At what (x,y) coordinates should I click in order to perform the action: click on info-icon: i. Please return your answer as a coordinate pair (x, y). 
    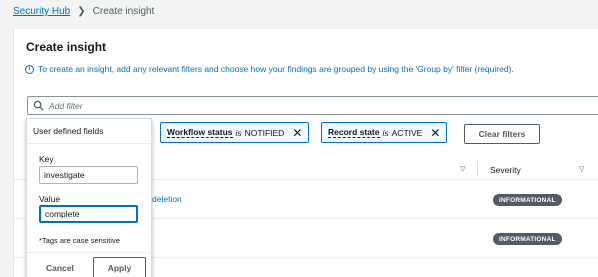
    Looking at the image, I should click on (29, 69).